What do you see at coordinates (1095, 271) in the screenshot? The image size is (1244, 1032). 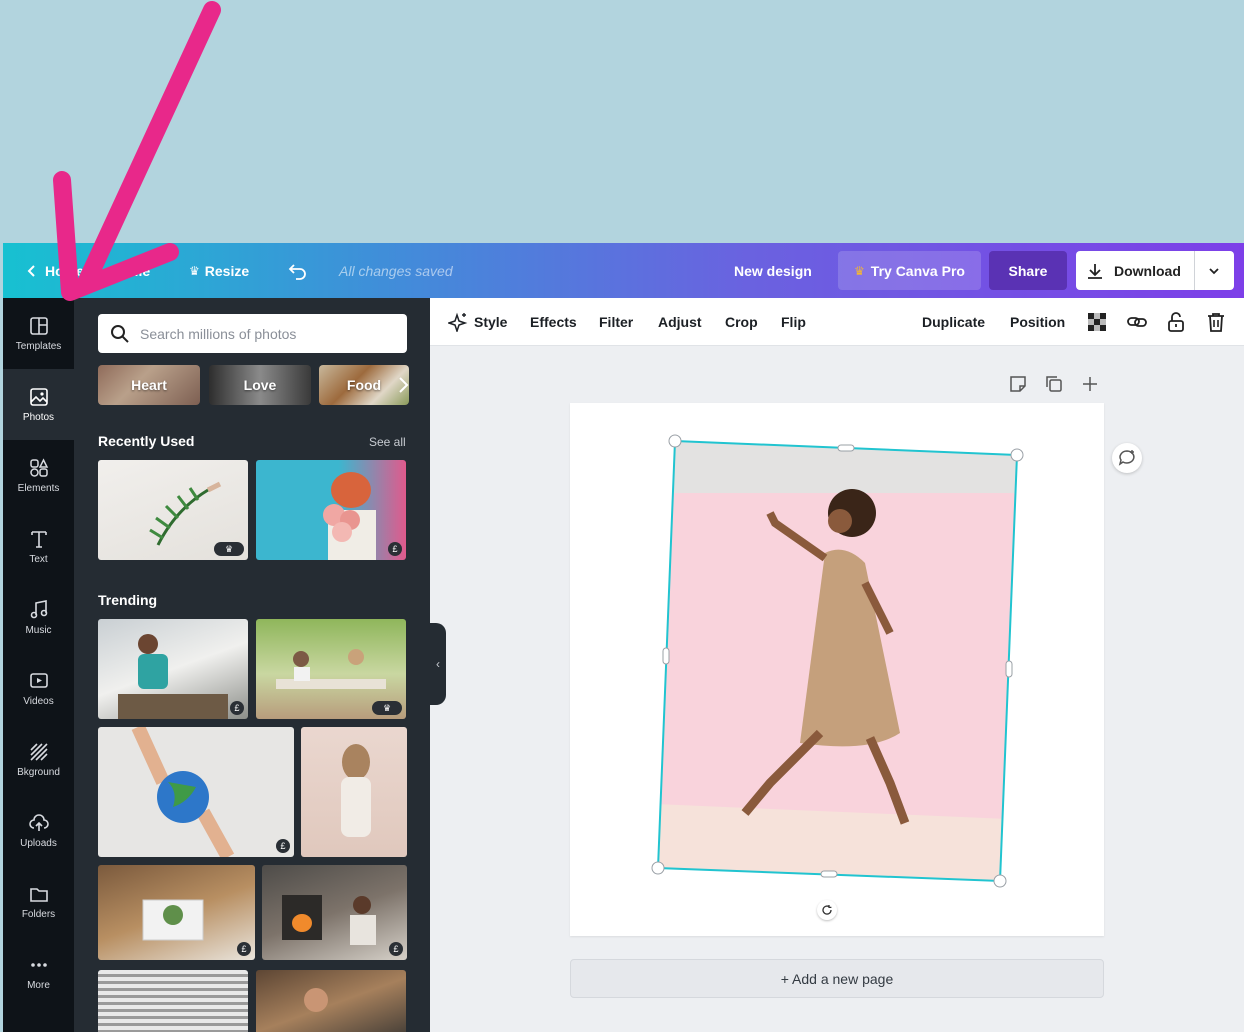 I see `download-icon` at bounding box center [1095, 271].